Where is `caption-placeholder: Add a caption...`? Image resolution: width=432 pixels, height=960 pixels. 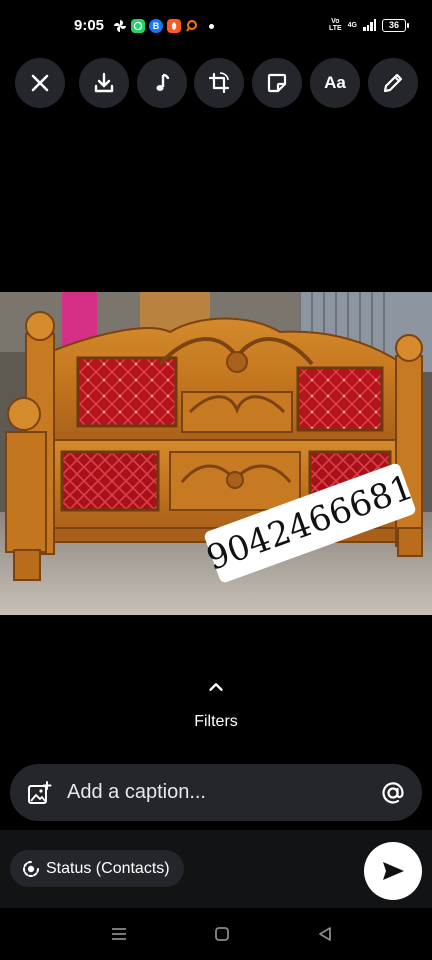 caption-placeholder: Add a caption... is located at coordinates (136, 792).